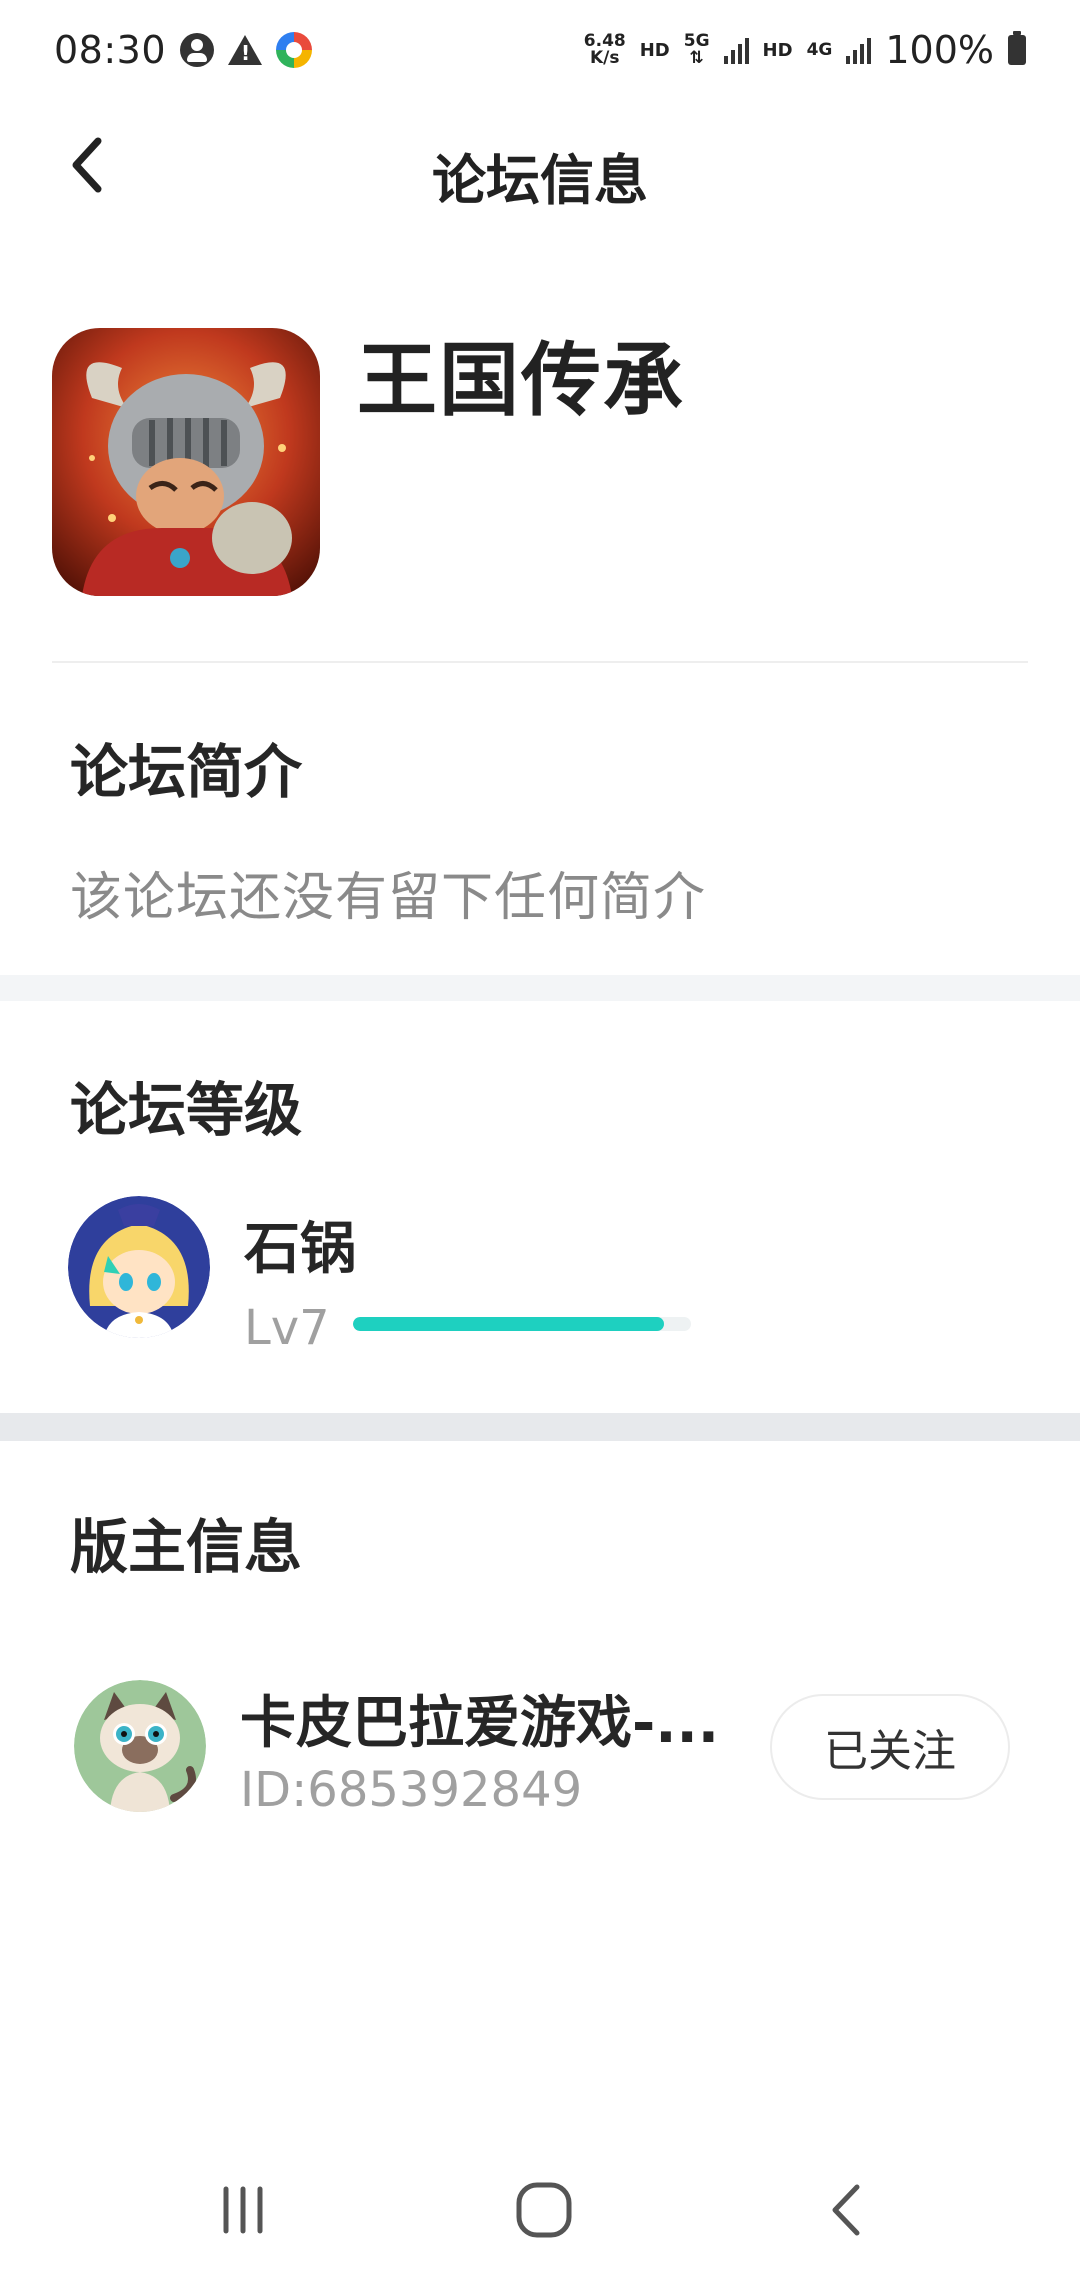 The image size is (1080, 2280). I want to click on warning-icon, so click(245, 50).